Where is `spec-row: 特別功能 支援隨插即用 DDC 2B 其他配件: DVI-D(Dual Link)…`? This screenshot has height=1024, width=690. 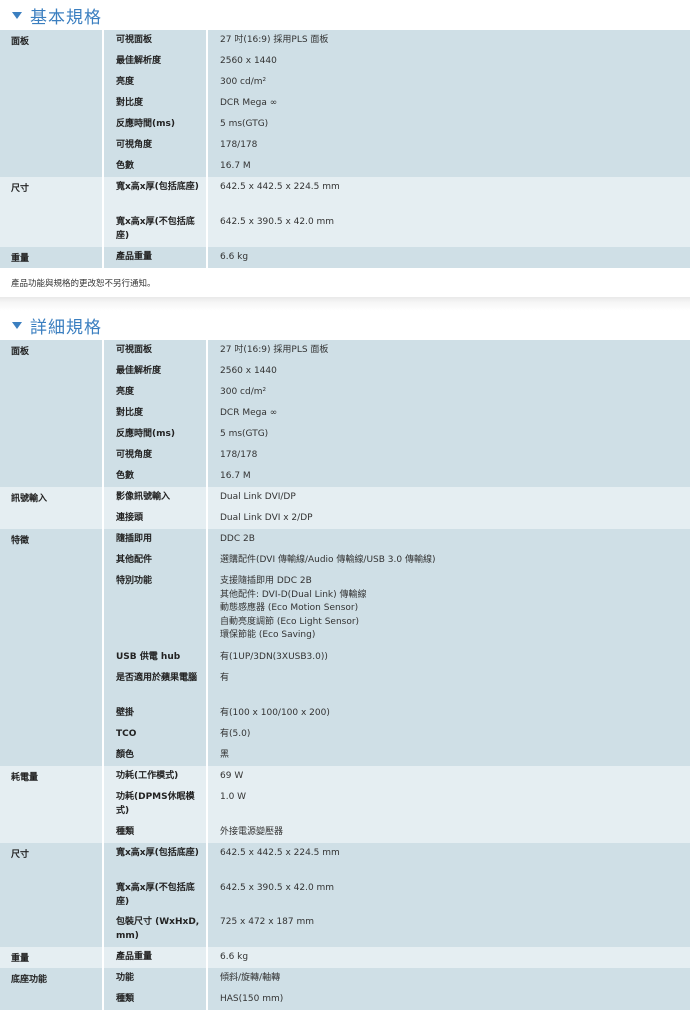 spec-row: 特別功能 支援隨插即用 DDC 2B 其他配件: DVI-D(Dual Link)… is located at coordinates (397, 609).